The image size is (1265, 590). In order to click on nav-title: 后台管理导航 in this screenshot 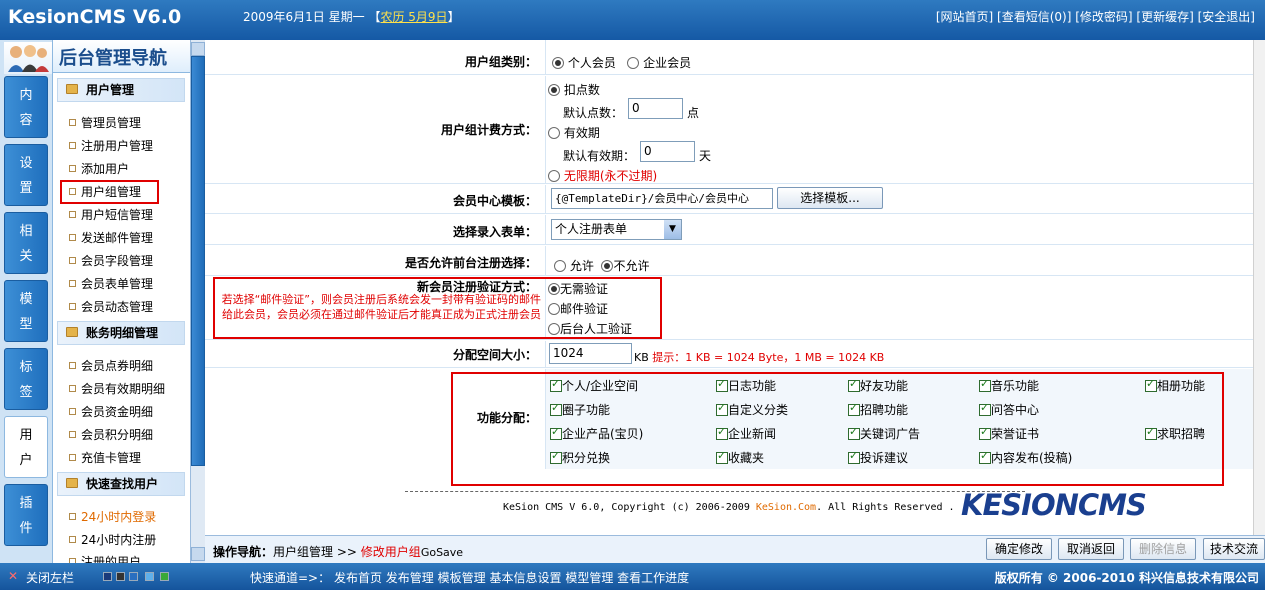, I will do `click(113, 58)`.